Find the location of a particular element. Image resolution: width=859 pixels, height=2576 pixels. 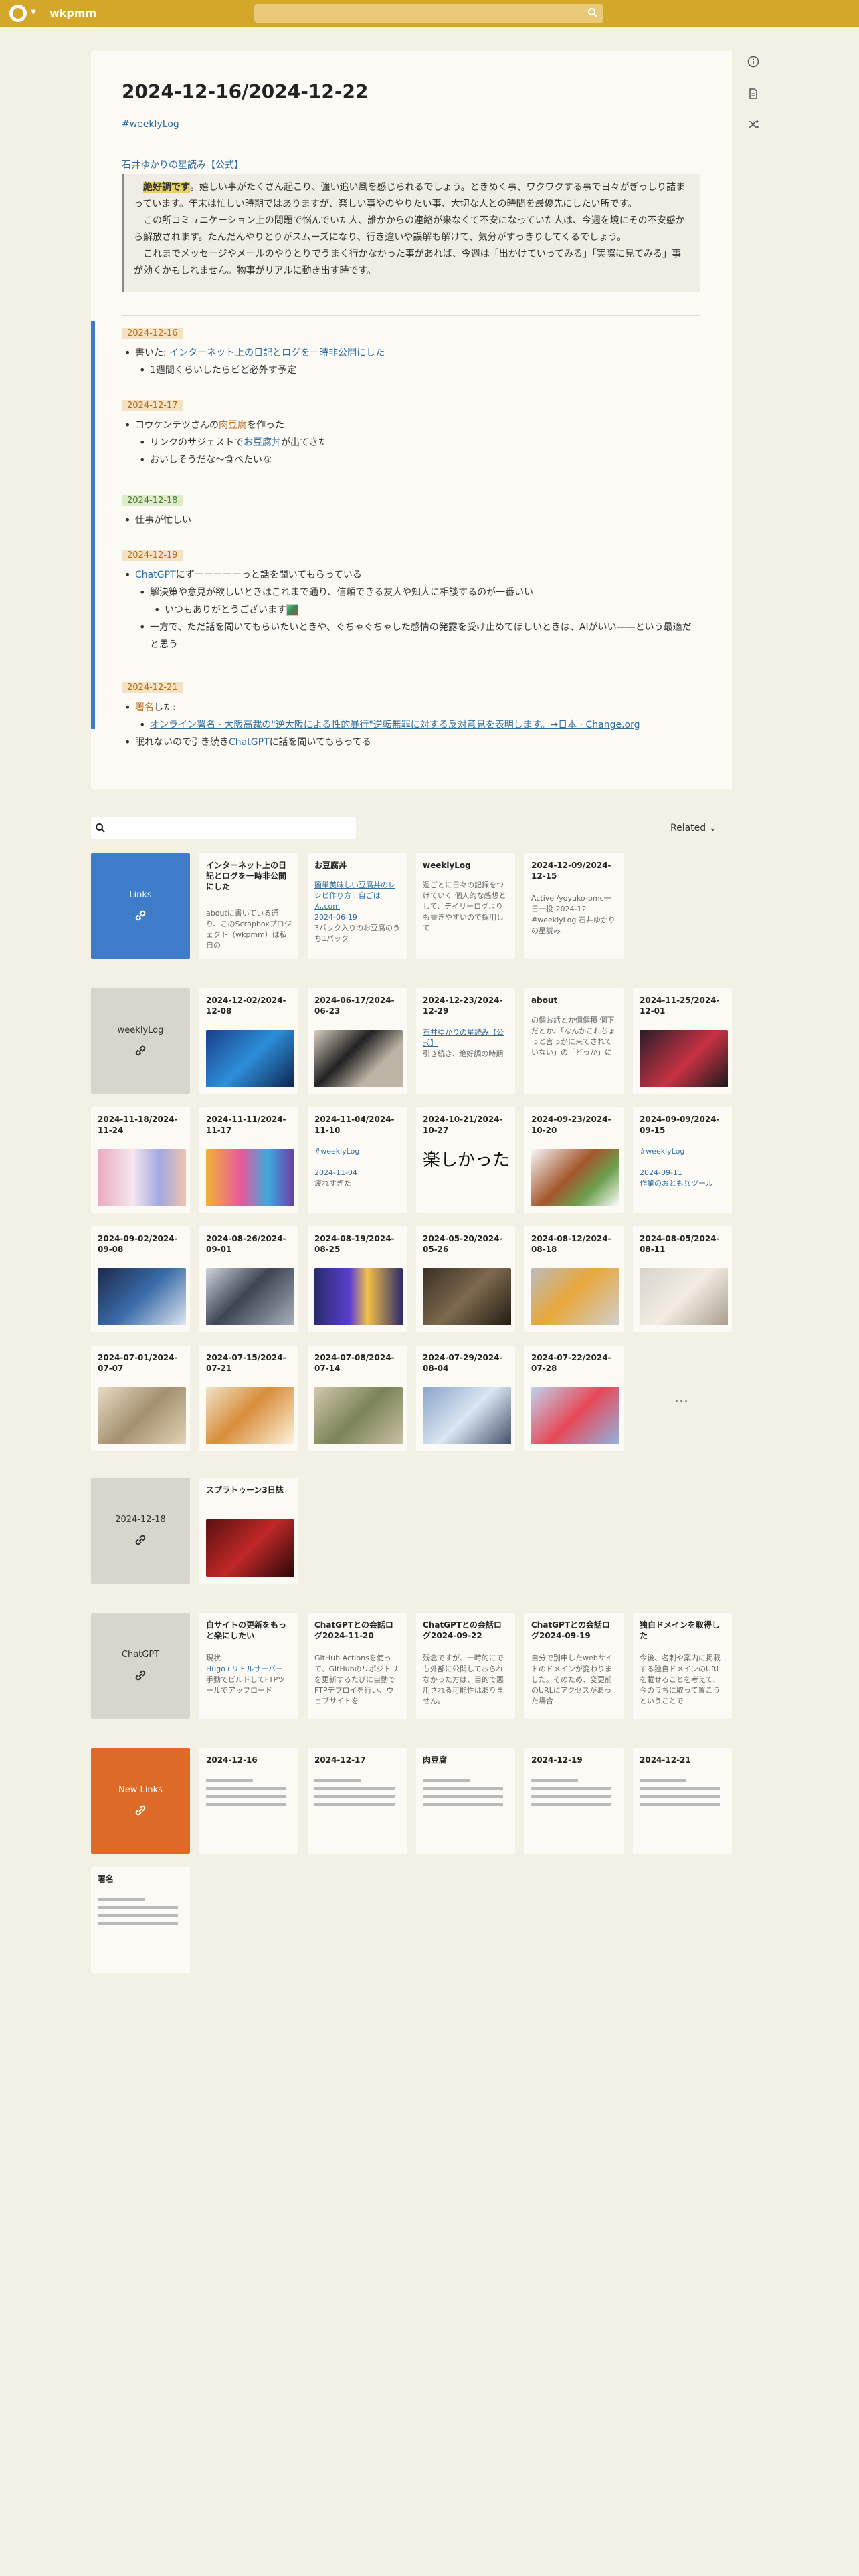

related-card: 2024-10-21/2024-10-27 楽しかった is located at coordinates (465, 1160).